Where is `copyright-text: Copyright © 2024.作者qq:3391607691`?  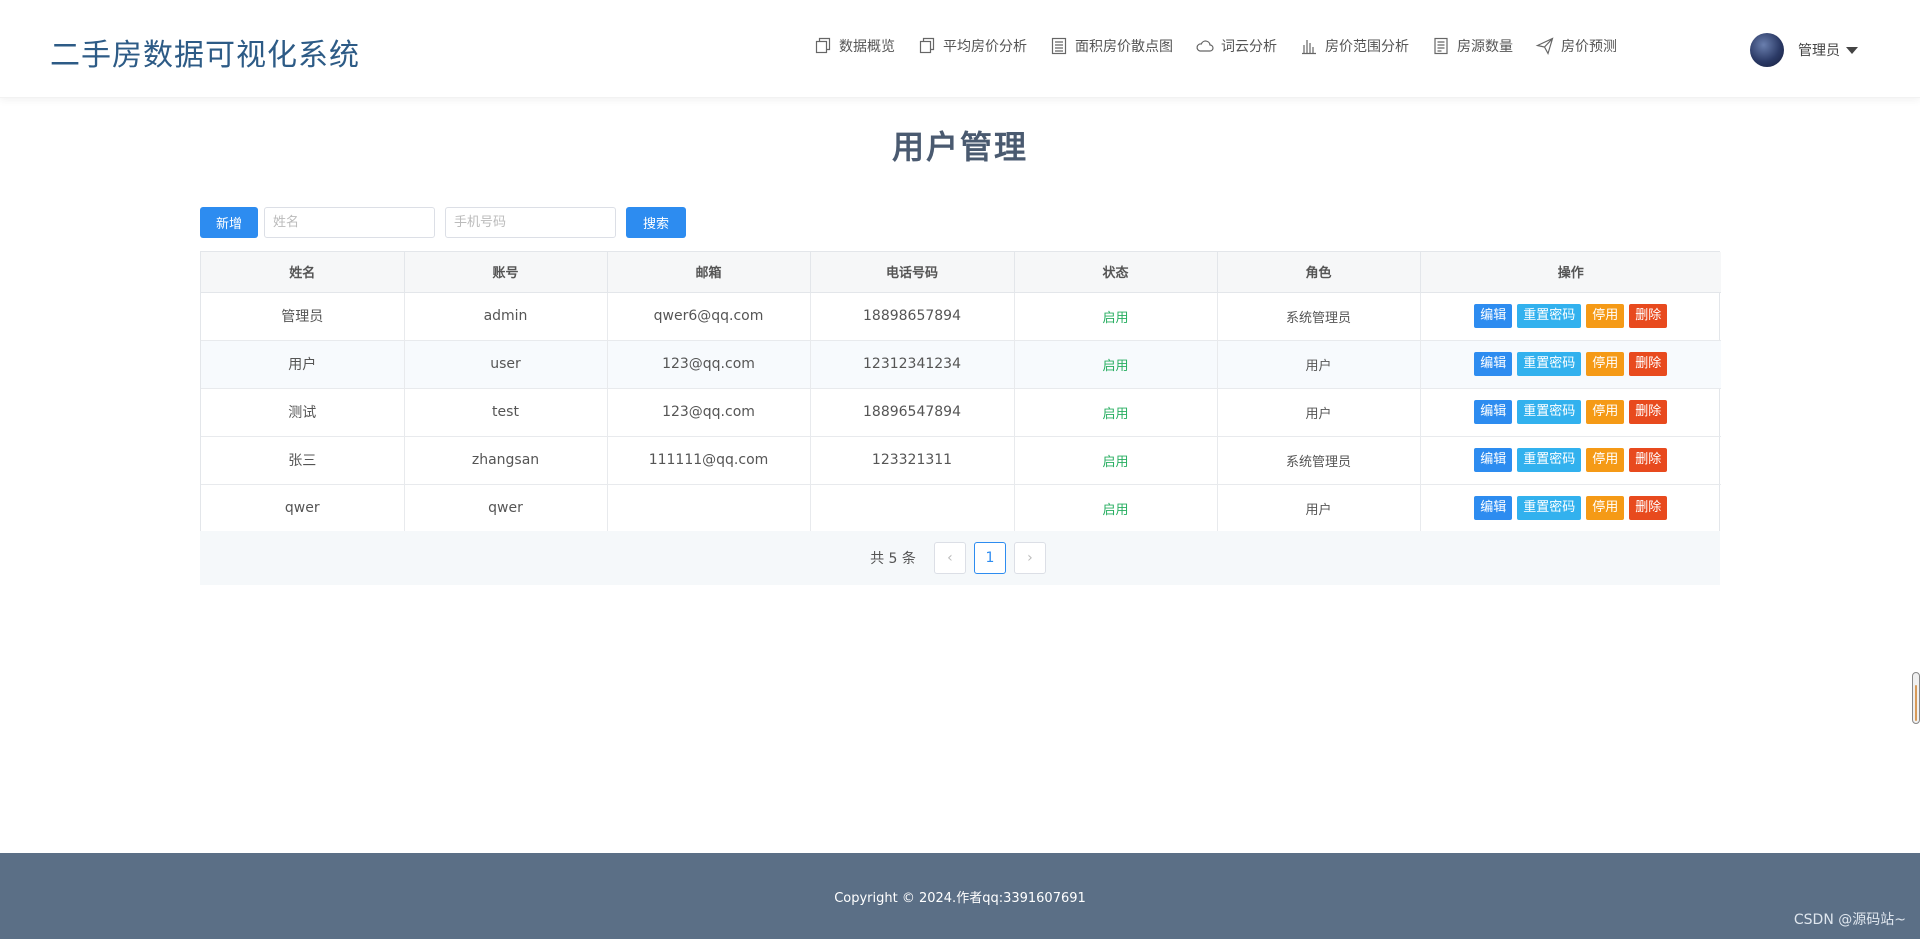
copyright-text: Copyright © 2024.作者qq:3391607691 is located at coordinates (960, 898).